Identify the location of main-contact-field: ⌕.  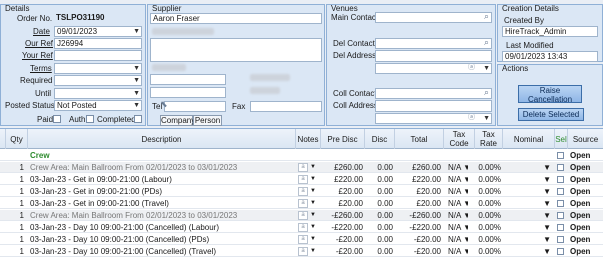
(433, 17).